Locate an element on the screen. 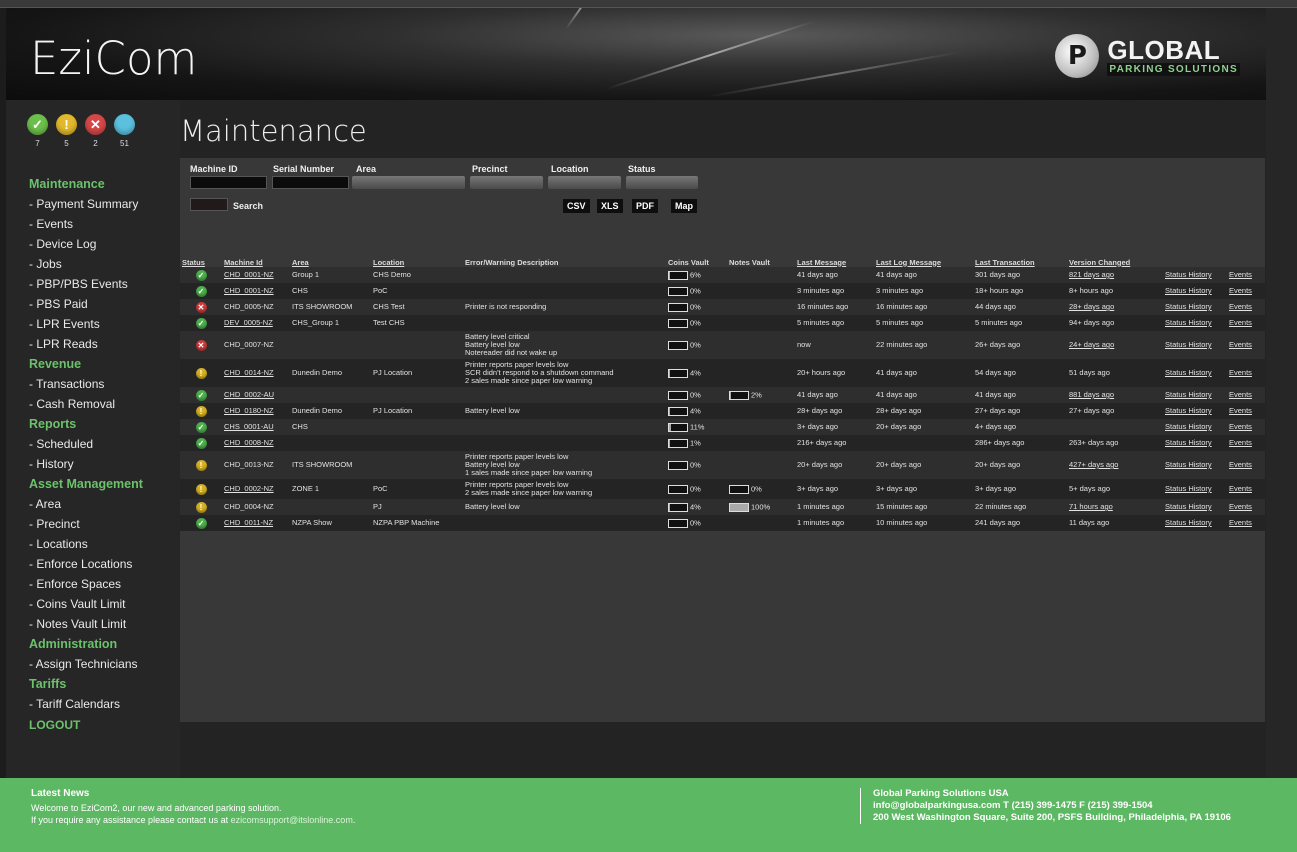  support-email-link: ezicomsupport@itslonline.com is located at coordinates (292, 820).